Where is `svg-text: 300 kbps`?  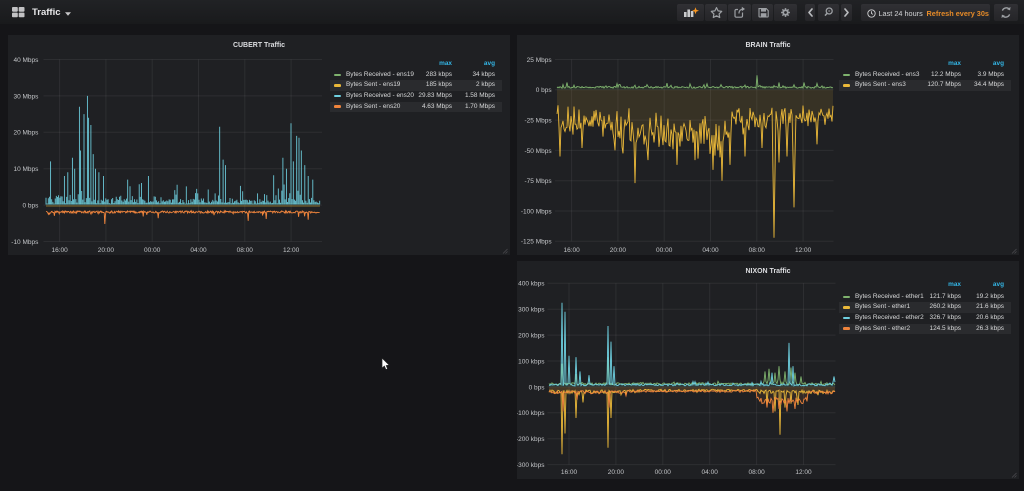 svg-text: 300 kbps is located at coordinates (531, 309).